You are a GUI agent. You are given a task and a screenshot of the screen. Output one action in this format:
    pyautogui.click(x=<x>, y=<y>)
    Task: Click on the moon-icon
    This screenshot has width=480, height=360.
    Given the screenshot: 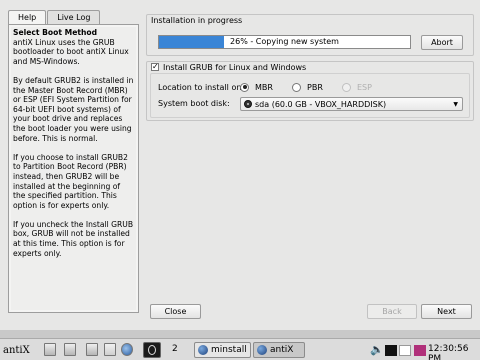 What is the action you would take?
    pyautogui.click(x=152, y=350)
    